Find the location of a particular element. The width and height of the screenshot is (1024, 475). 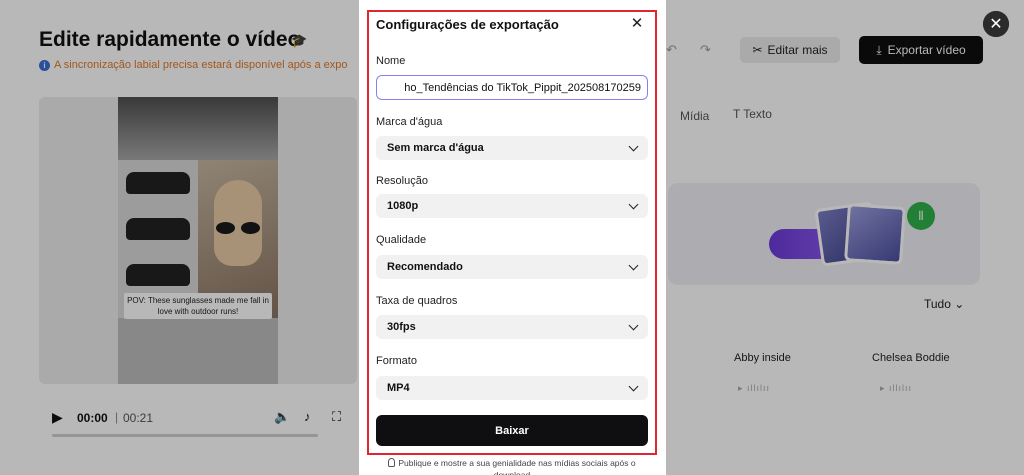

quality-label: Qualidade is located at coordinates (401, 240).